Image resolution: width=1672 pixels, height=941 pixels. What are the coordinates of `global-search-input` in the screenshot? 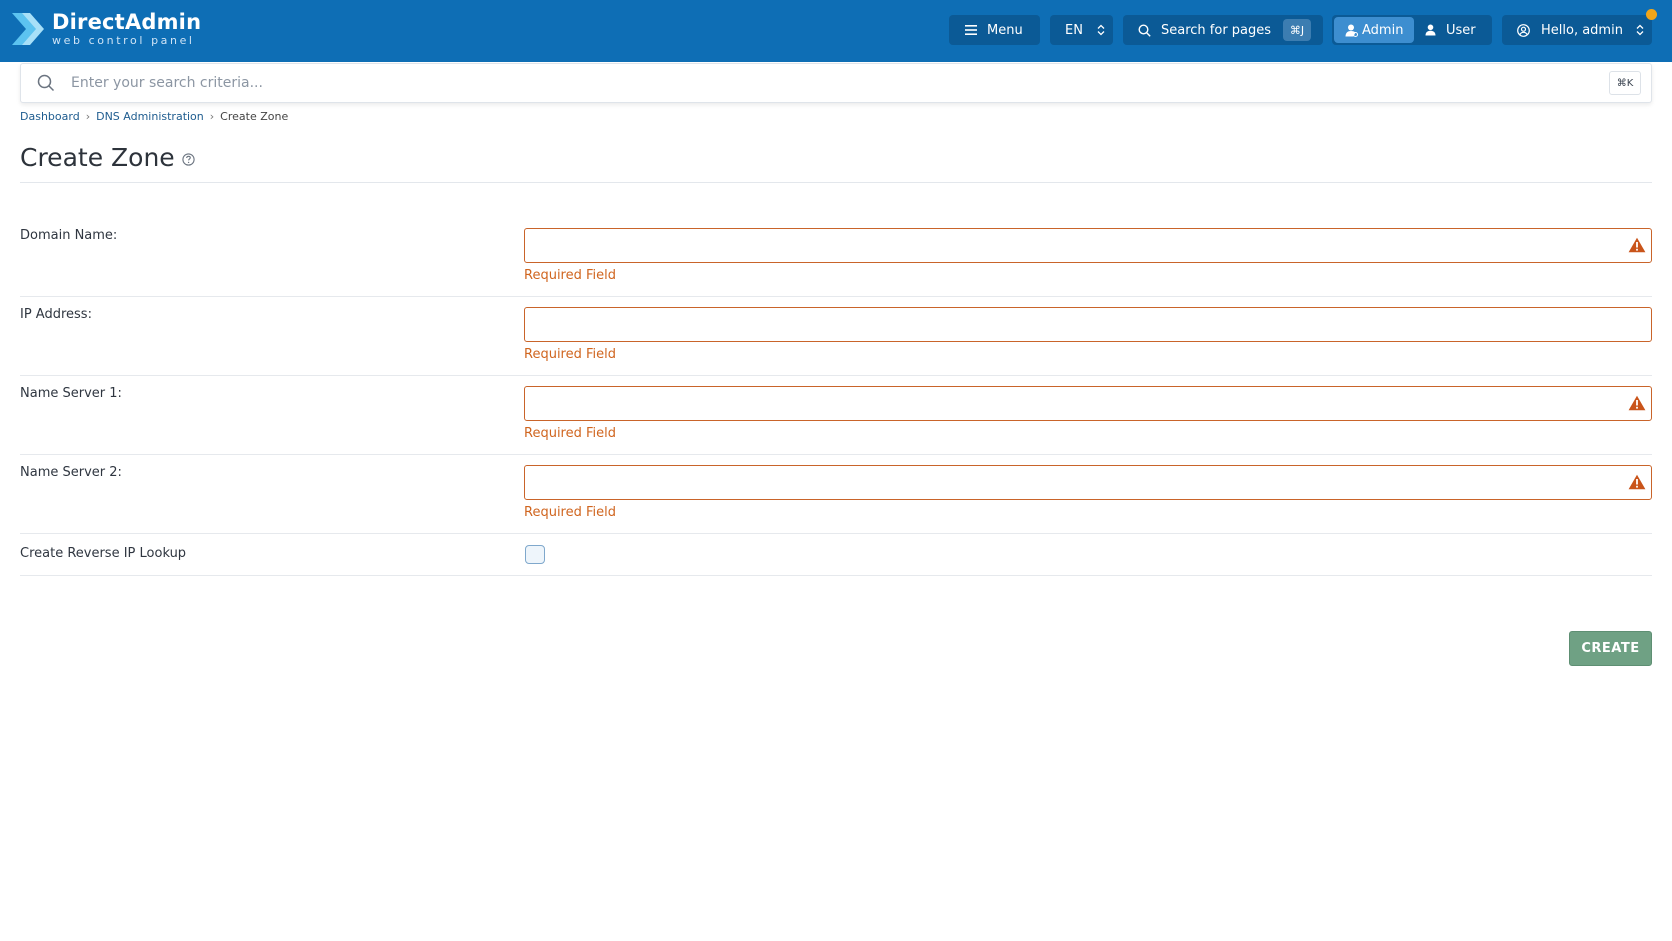 It's located at (821, 83).